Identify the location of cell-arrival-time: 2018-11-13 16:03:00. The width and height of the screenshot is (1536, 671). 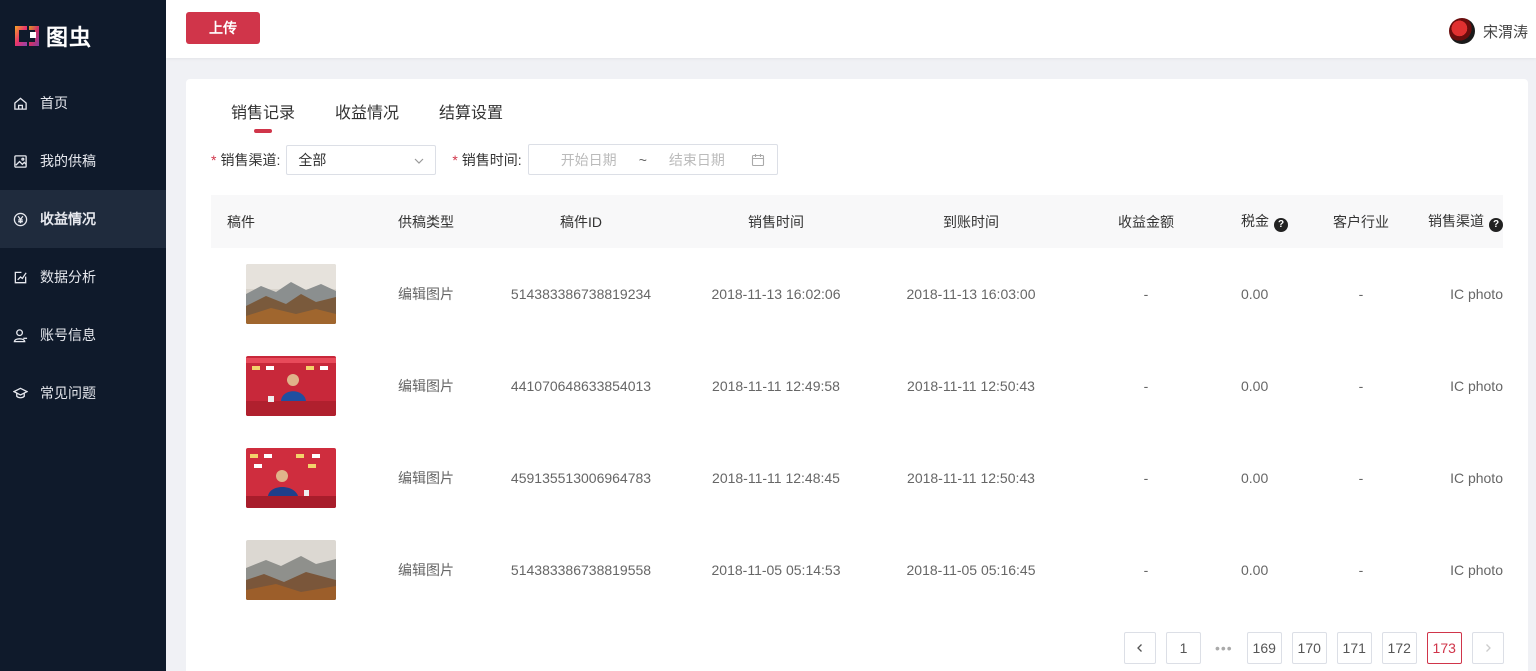
(971, 294).